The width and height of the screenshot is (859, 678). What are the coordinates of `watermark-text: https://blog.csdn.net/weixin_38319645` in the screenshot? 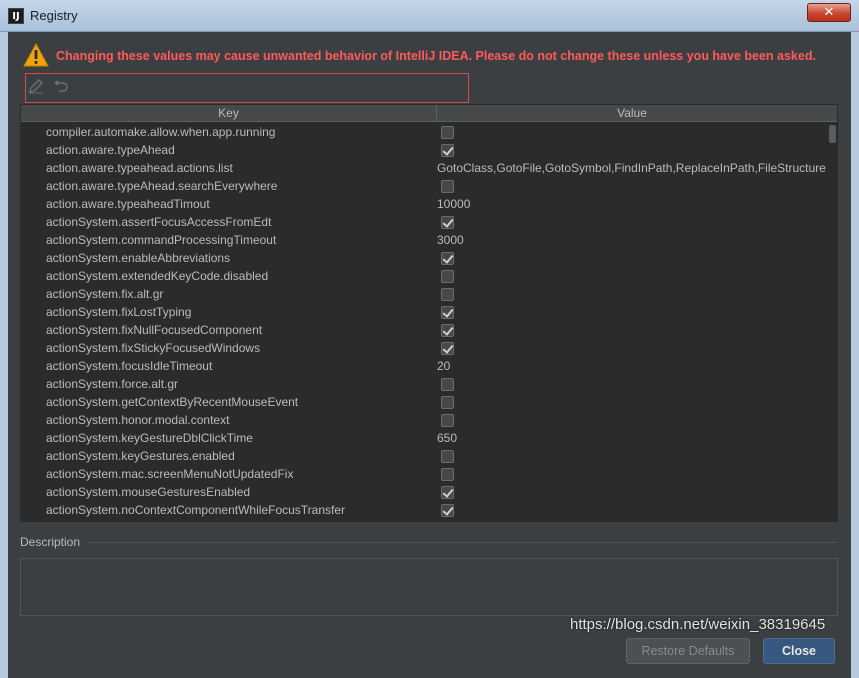 It's located at (698, 624).